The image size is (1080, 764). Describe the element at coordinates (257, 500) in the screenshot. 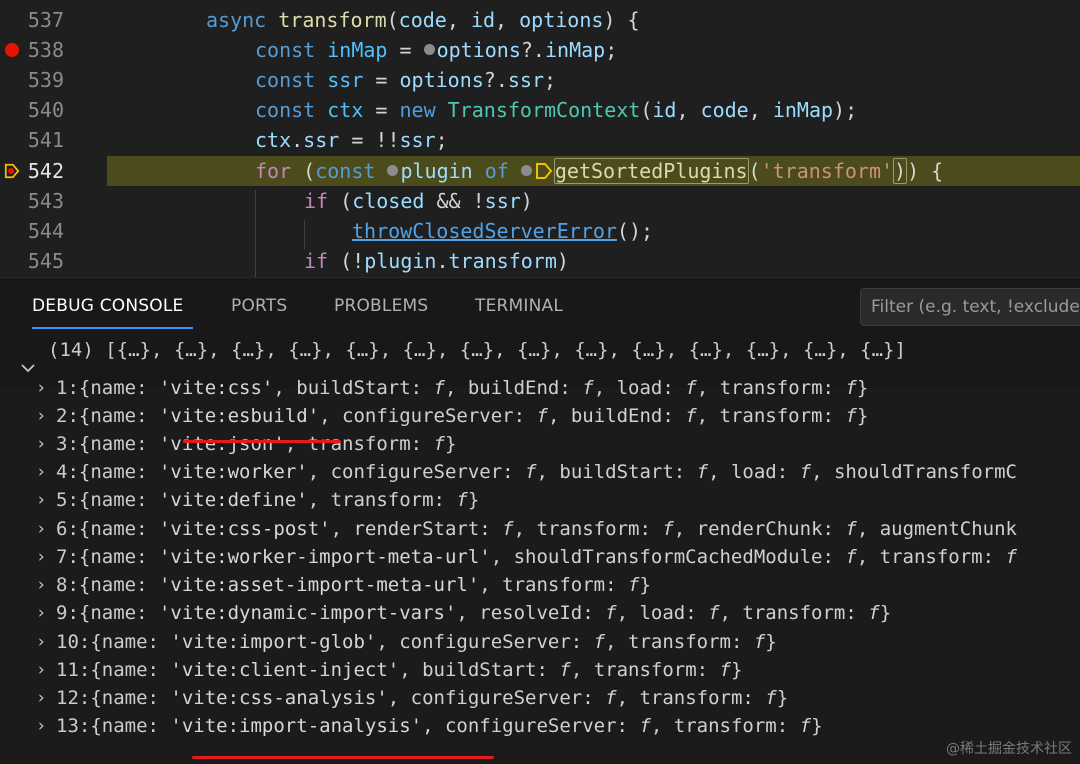

I see `console-entry: › 5: {name: 'vite:define', transform: f}` at that location.